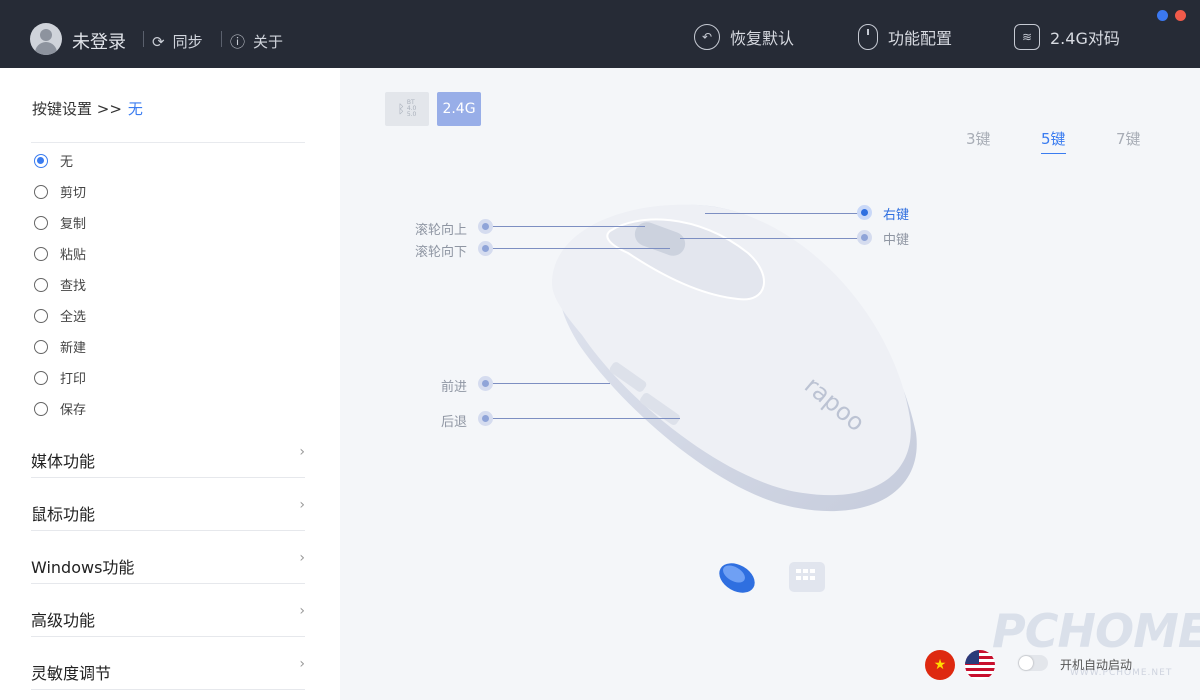  What do you see at coordinates (1128, 138) in the screenshot?
I see `tab-7-keys: 7键` at bounding box center [1128, 138].